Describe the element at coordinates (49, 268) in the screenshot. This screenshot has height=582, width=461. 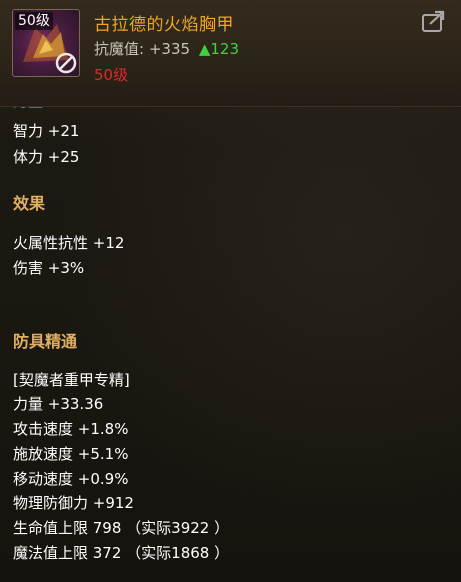
I see `effect-damage: 伤害 +3%` at that location.